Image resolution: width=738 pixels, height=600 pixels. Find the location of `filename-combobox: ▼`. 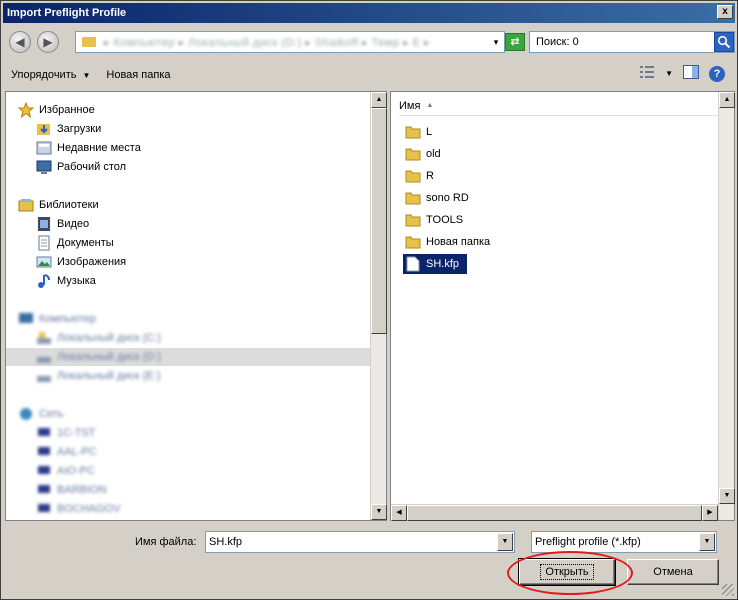

filename-combobox: ▼ is located at coordinates (360, 542).